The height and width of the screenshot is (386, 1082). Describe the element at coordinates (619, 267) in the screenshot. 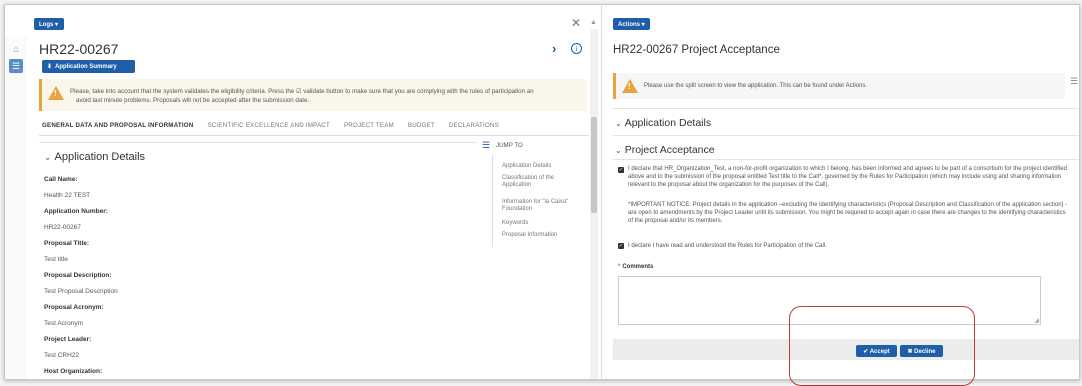

I see `required-marker: *` at that location.